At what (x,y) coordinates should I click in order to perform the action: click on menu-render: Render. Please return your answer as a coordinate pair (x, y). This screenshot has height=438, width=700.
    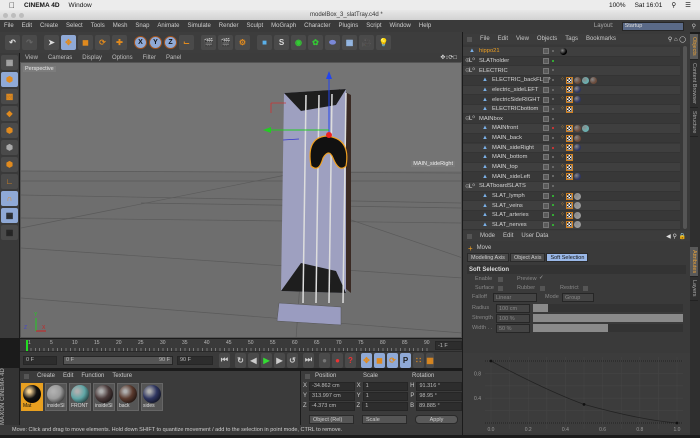
    Looking at the image, I should click on (229, 26).